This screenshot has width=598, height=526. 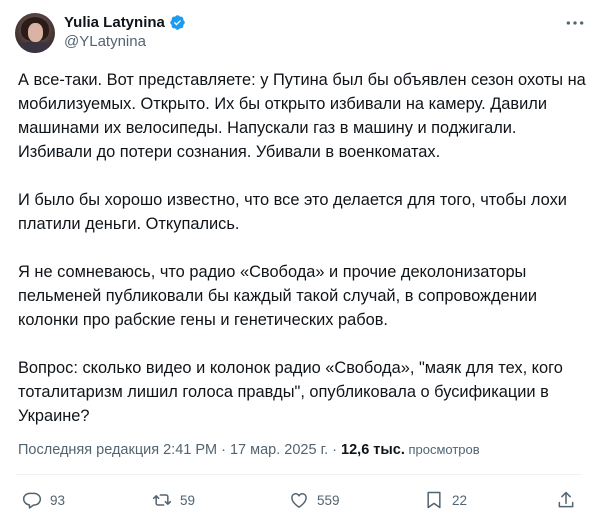 I want to click on action-bar: 93 59 559 22, so click(x=299, y=501).